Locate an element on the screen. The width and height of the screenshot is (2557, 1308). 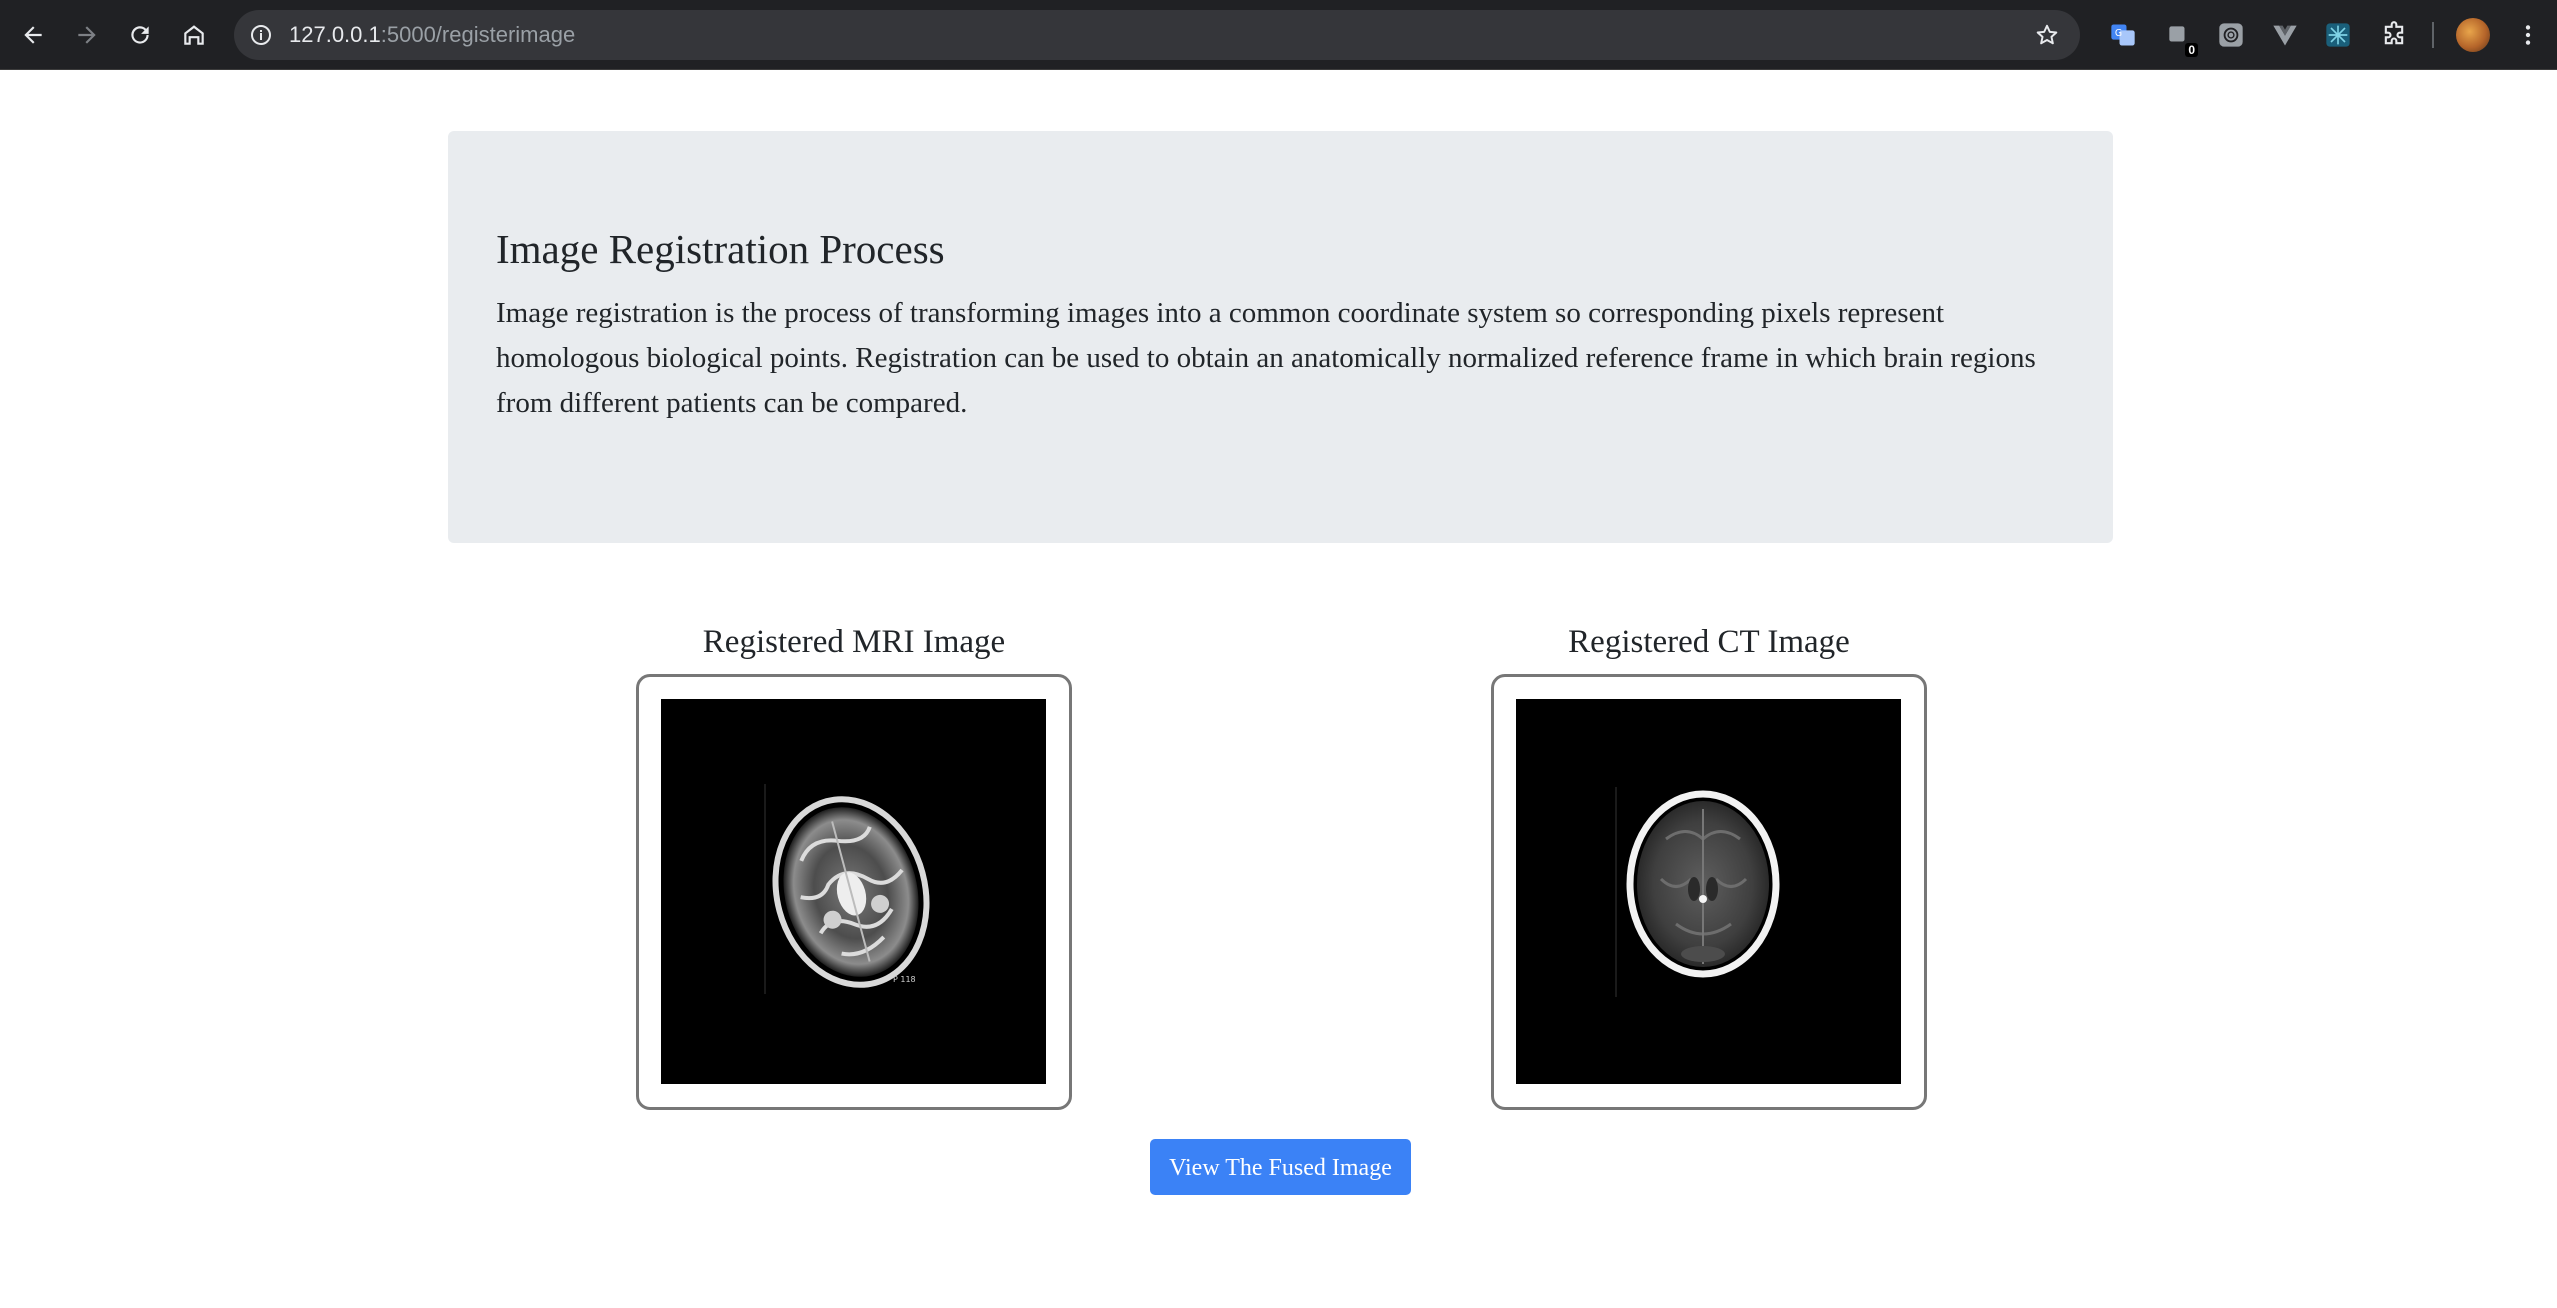
forward-button is located at coordinates (87, 35).